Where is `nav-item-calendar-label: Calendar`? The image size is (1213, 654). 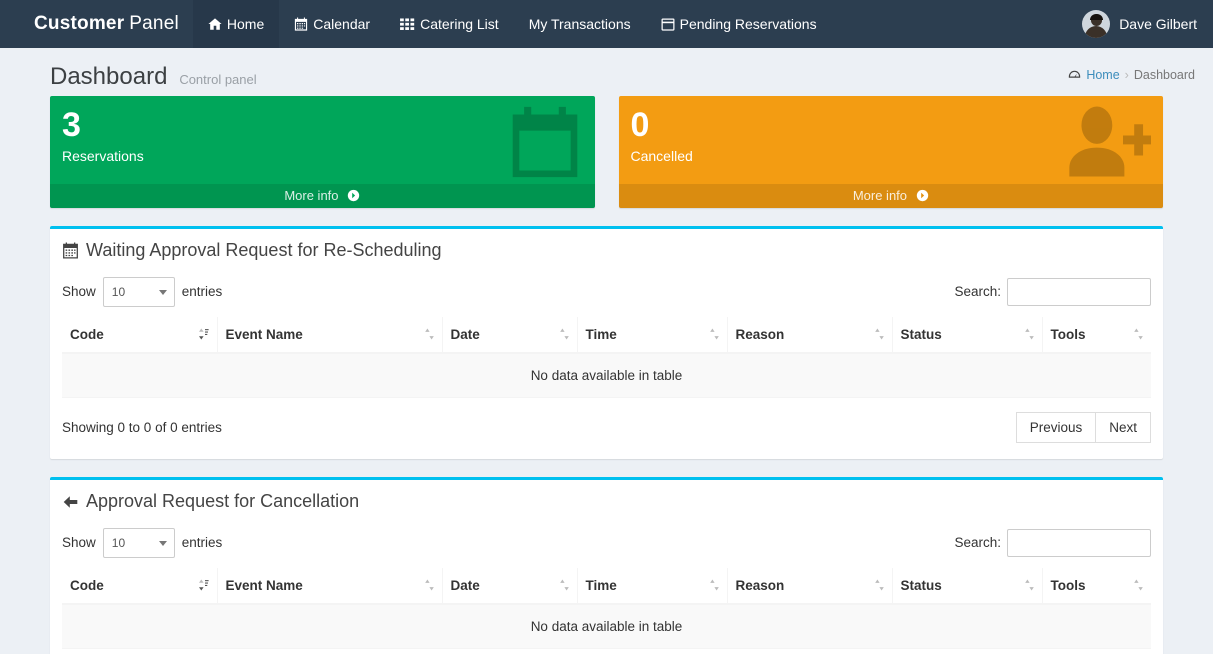
nav-item-calendar-label: Calendar is located at coordinates (342, 24).